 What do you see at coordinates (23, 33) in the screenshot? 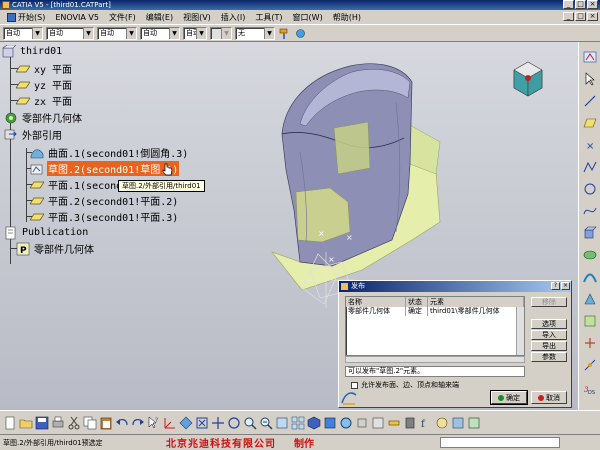
I see `color-dropdown: 自动 ▼` at bounding box center [23, 33].